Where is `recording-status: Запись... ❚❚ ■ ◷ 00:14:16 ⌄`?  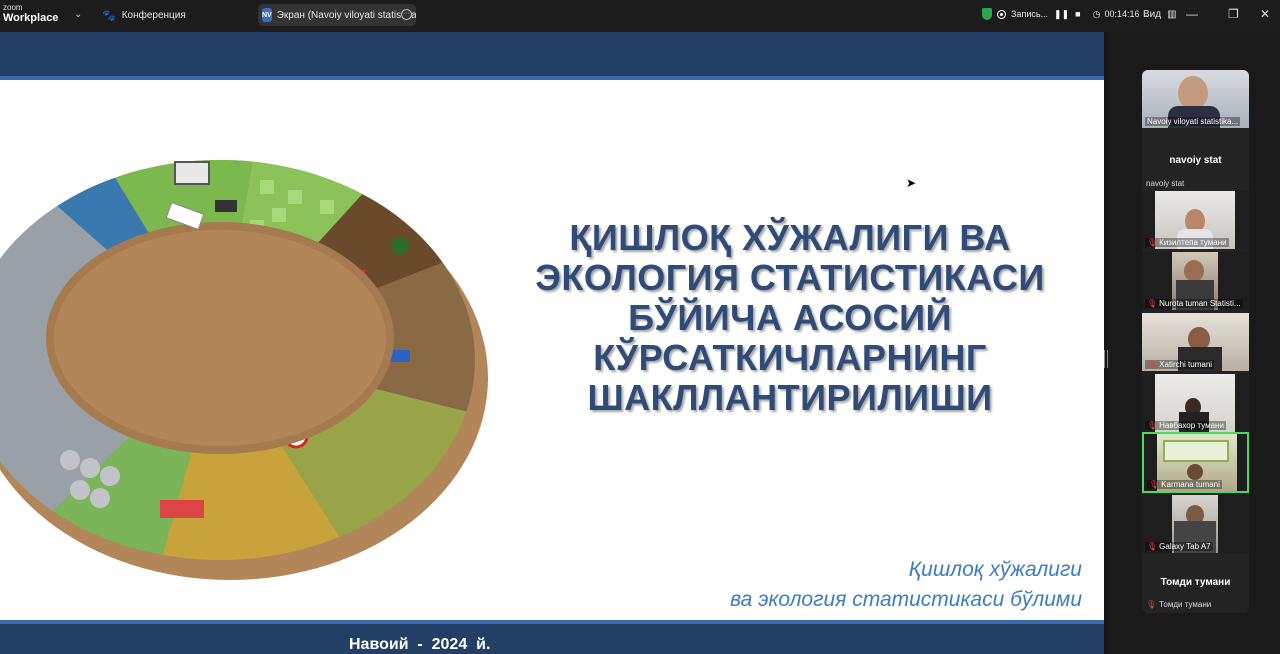 recording-status: Запись... ❚❚ ■ ◷ 00:14:16 ⌄ is located at coordinates (1066, 14).